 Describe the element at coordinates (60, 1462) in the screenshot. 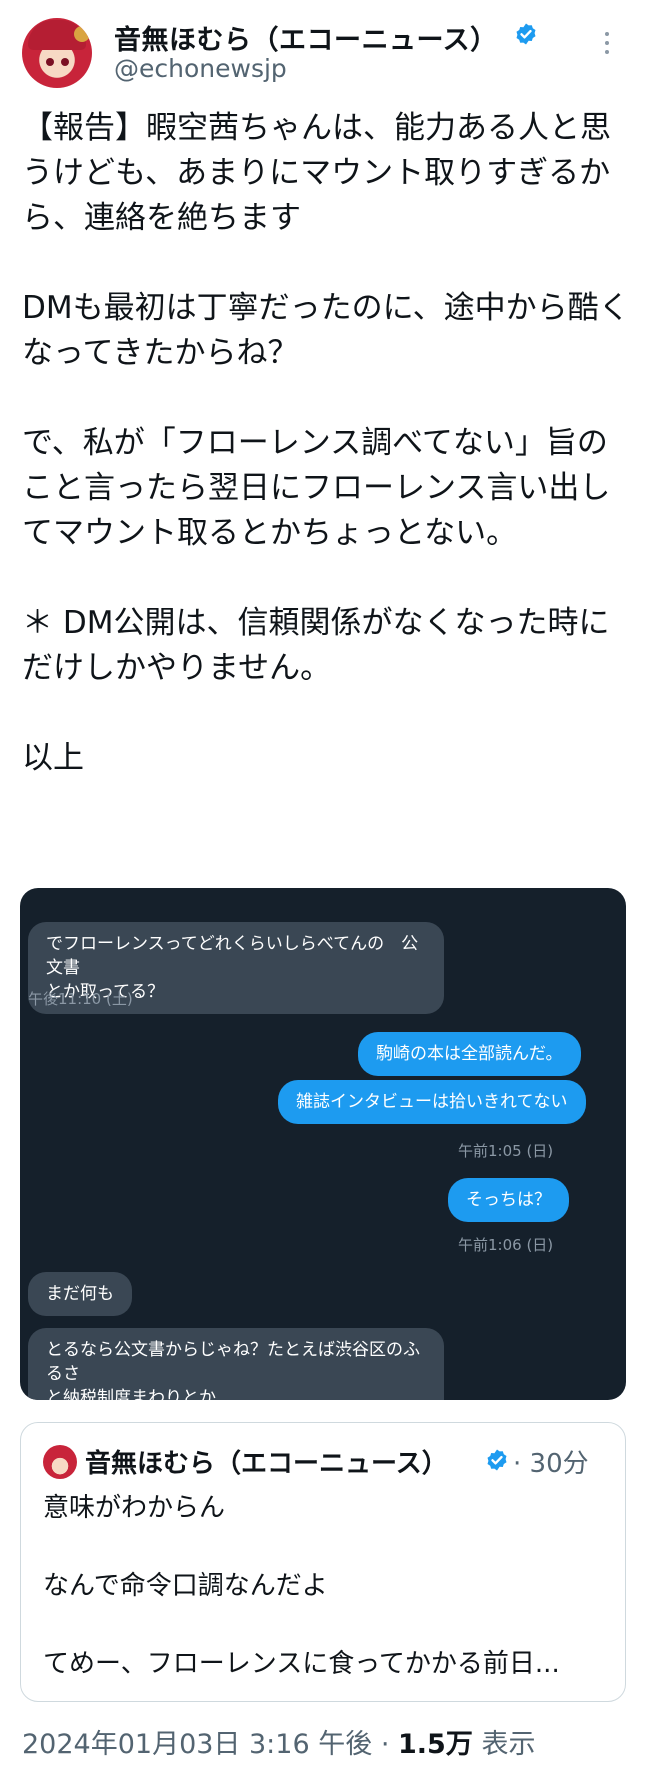

I see `quoted-author-avatar` at that location.